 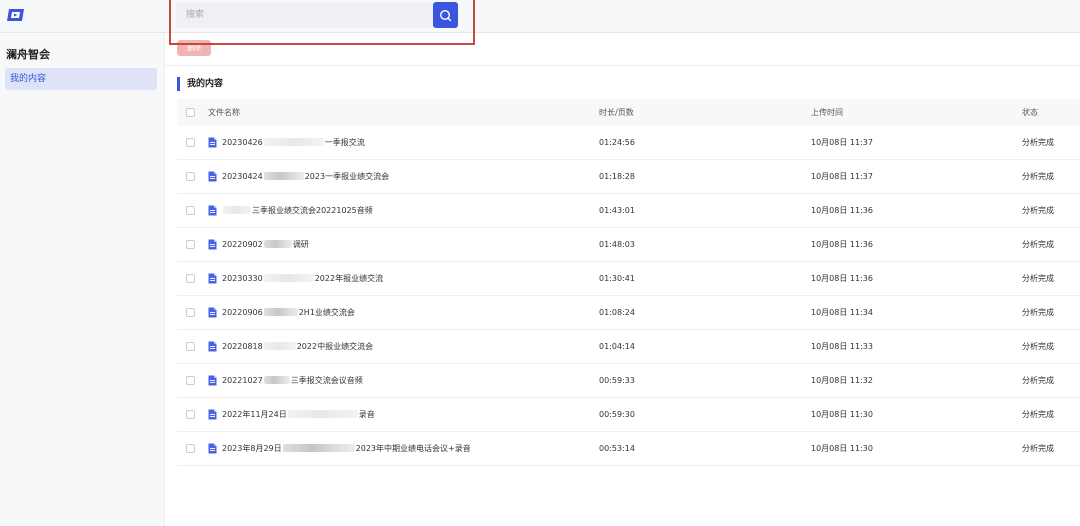 I want to click on select-all-checkbox, so click(x=190, y=112).